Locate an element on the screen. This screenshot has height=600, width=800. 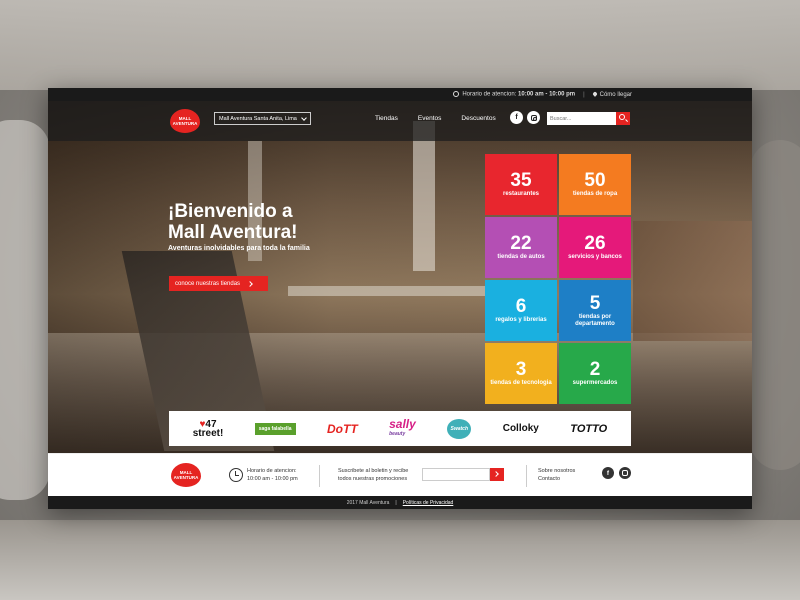
brand-dott-logo: DoTT is located at coordinates (342, 429).